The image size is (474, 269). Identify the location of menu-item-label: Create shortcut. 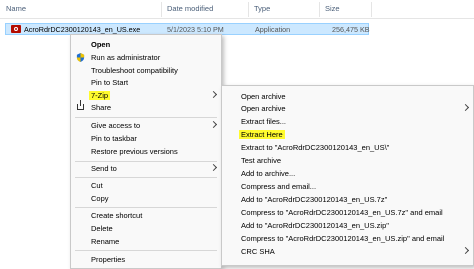
(117, 215).